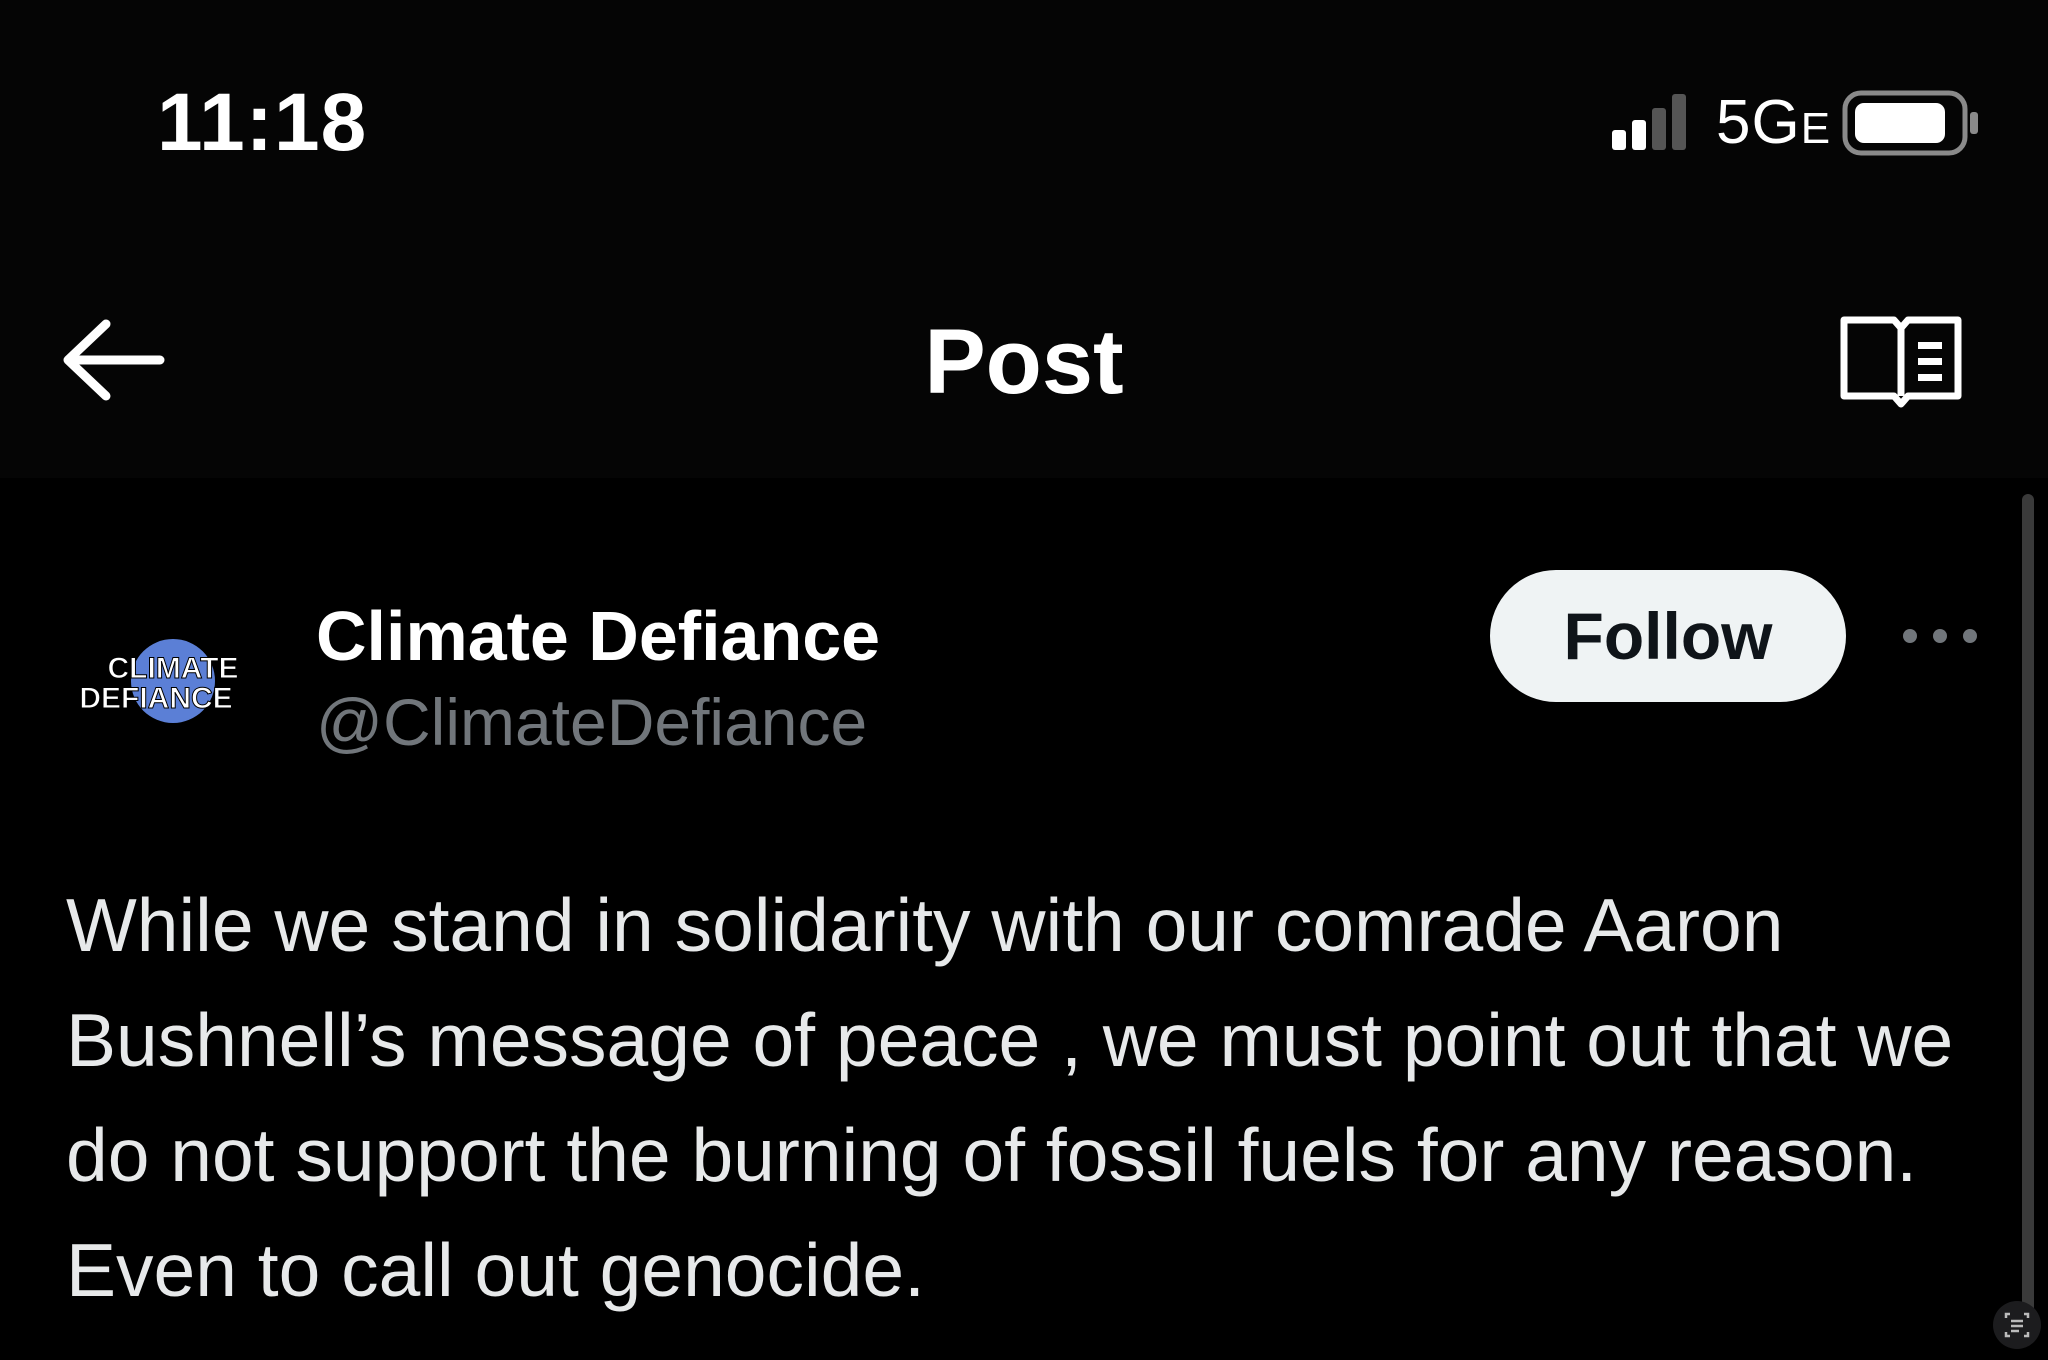  What do you see at coordinates (155, 698) in the screenshot?
I see `avatar-text-line2: DEFIANCE` at bounding box center [155, 698].